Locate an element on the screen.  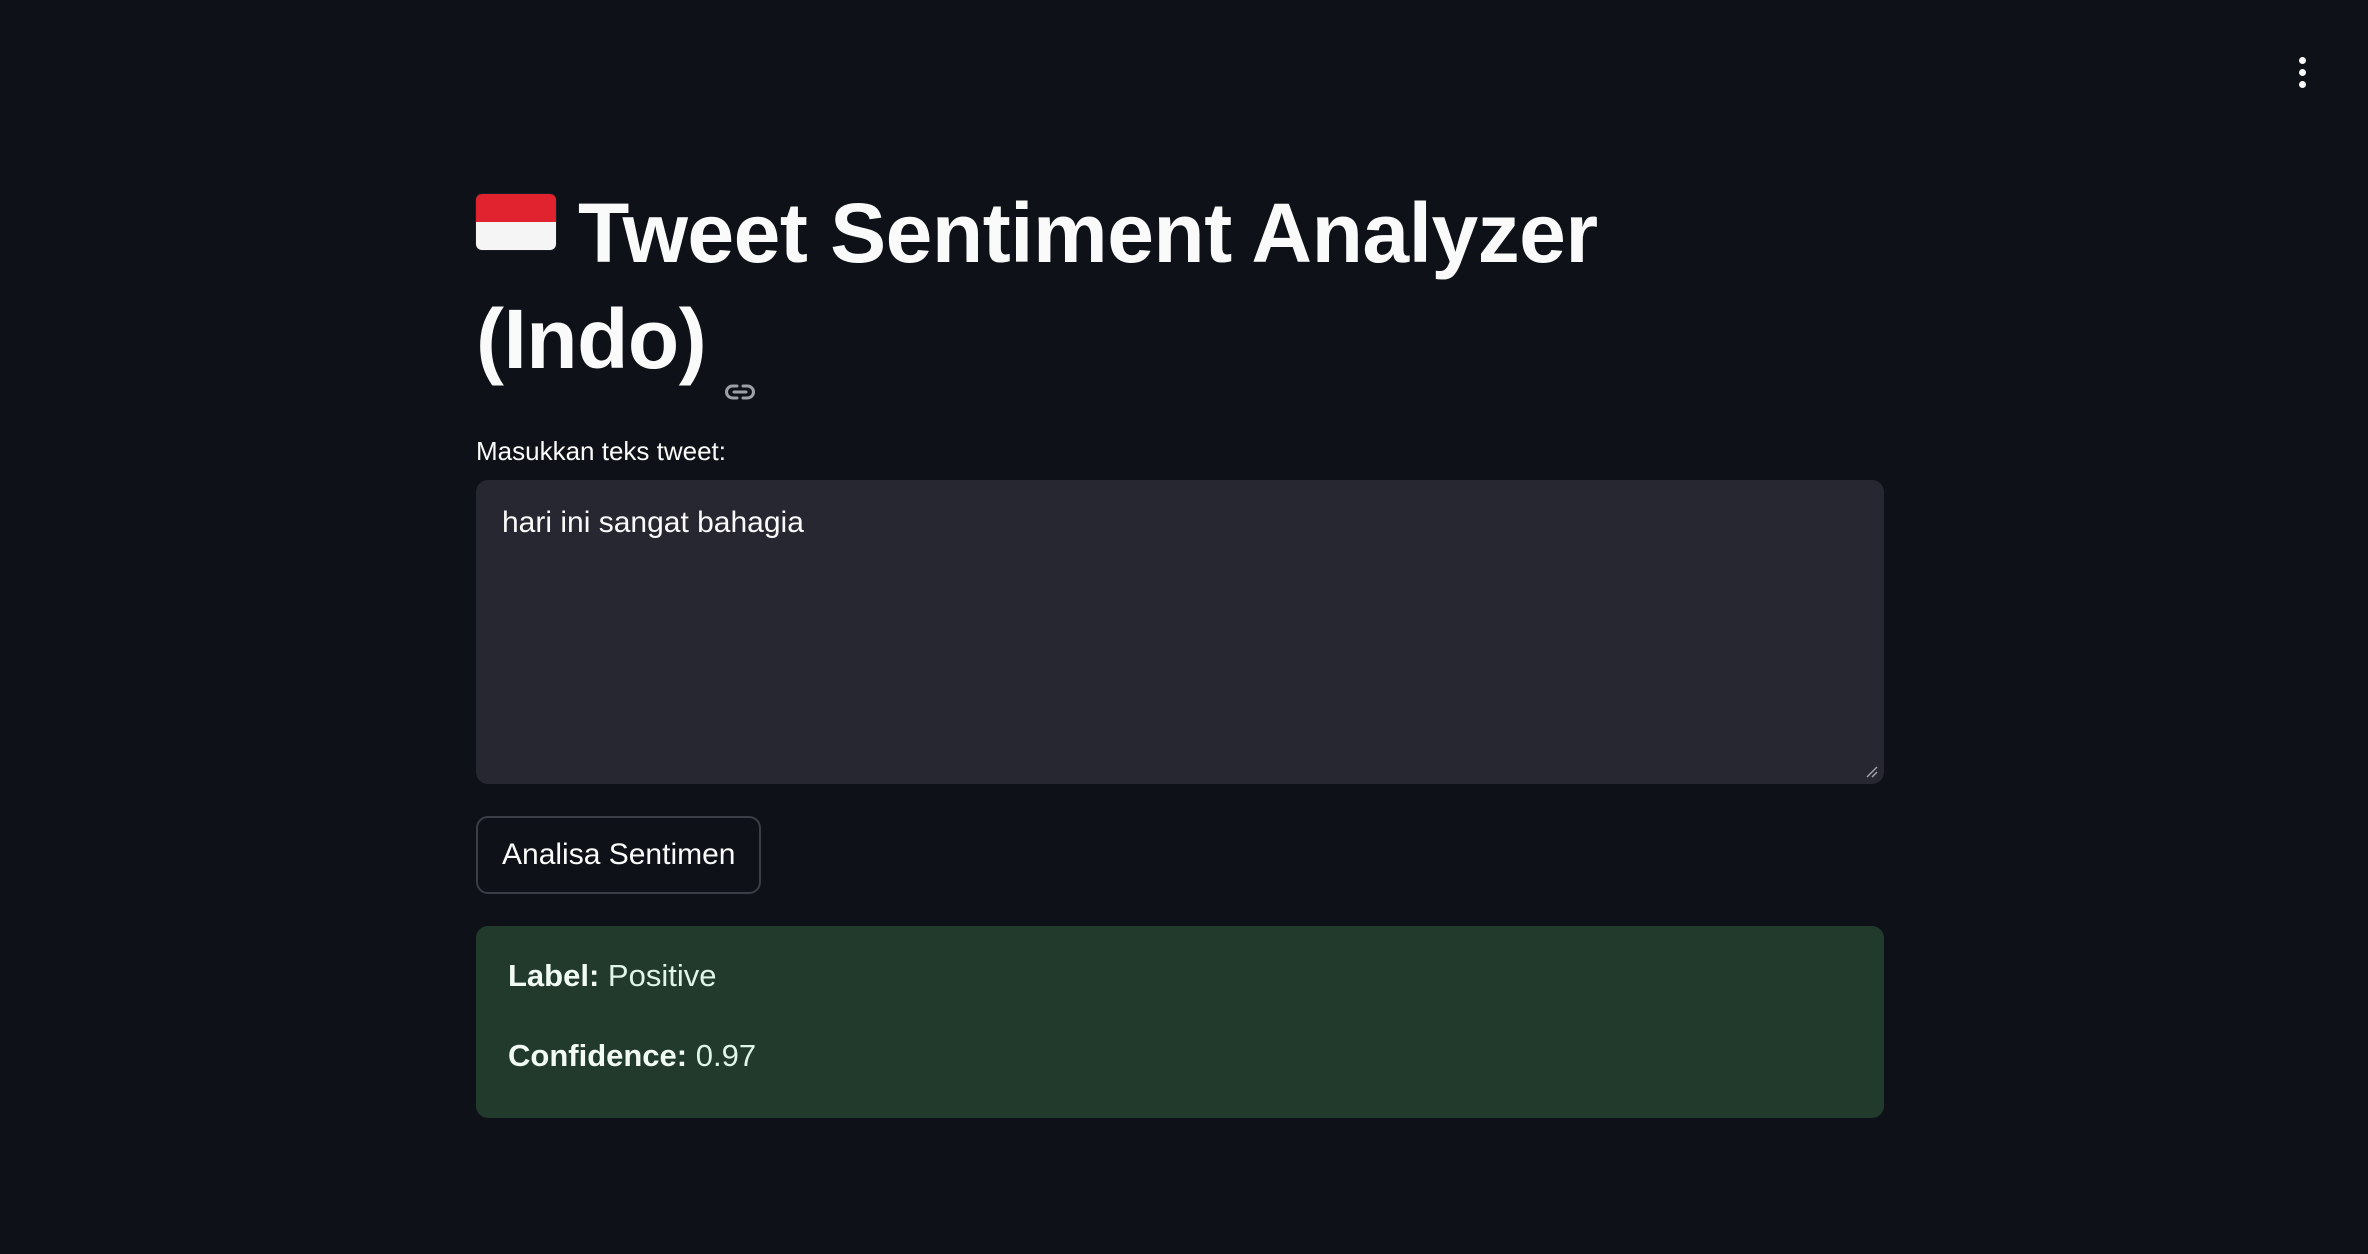
indonesia-flag-icon is located at coordinates (516, 222).